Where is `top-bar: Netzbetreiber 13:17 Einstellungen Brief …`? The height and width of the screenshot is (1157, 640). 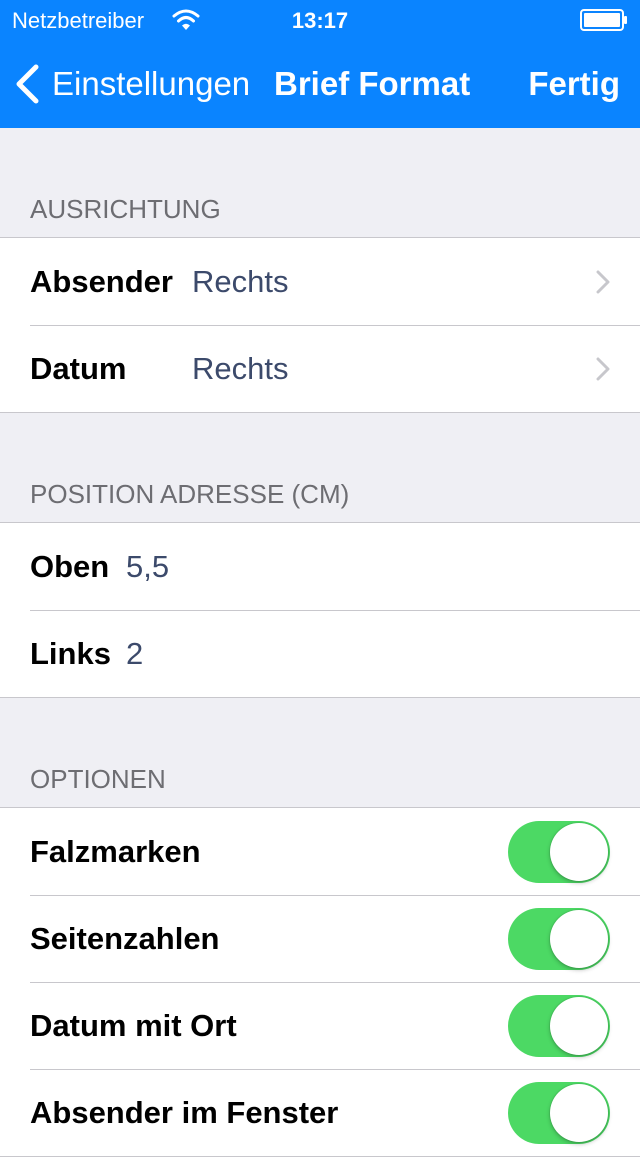 top-bar: Netzbetreiber 13:17 Einstellungen Brief … is located at coordinates (320, 64).